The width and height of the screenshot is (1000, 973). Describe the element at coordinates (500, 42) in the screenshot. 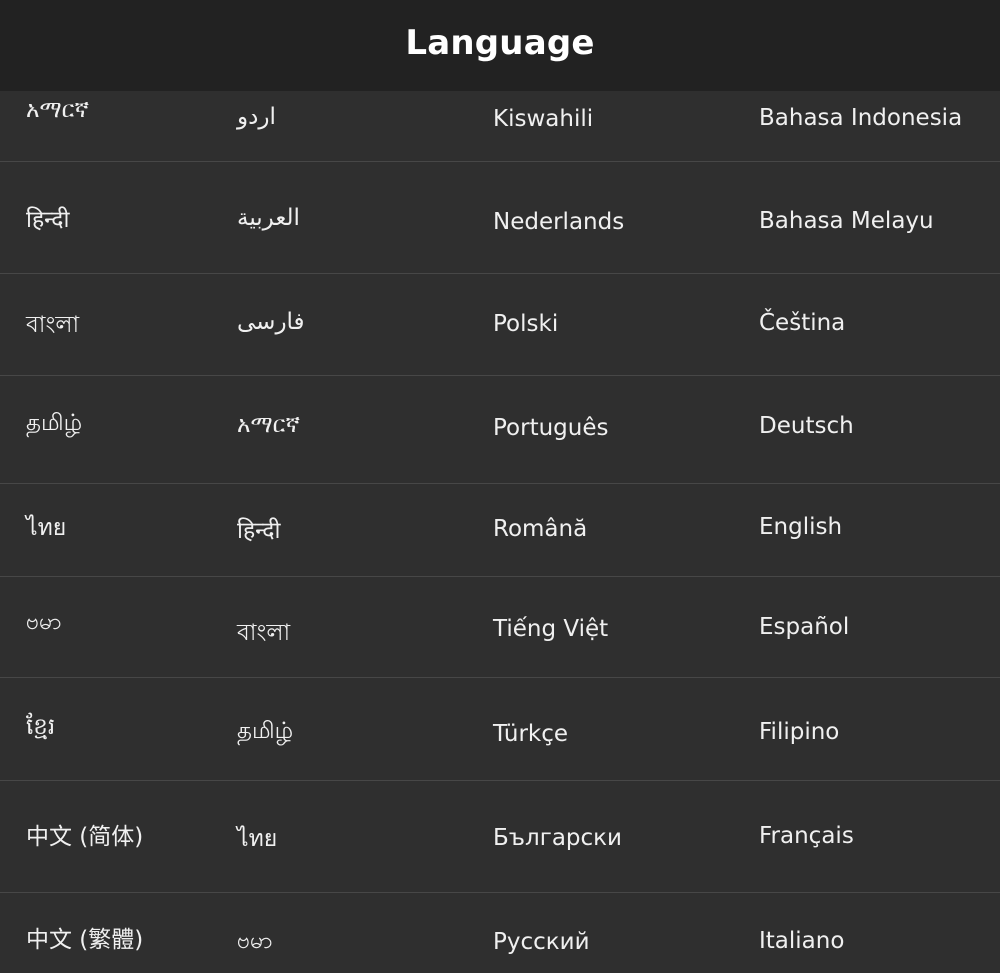

I see `page-title: Language` at that location.